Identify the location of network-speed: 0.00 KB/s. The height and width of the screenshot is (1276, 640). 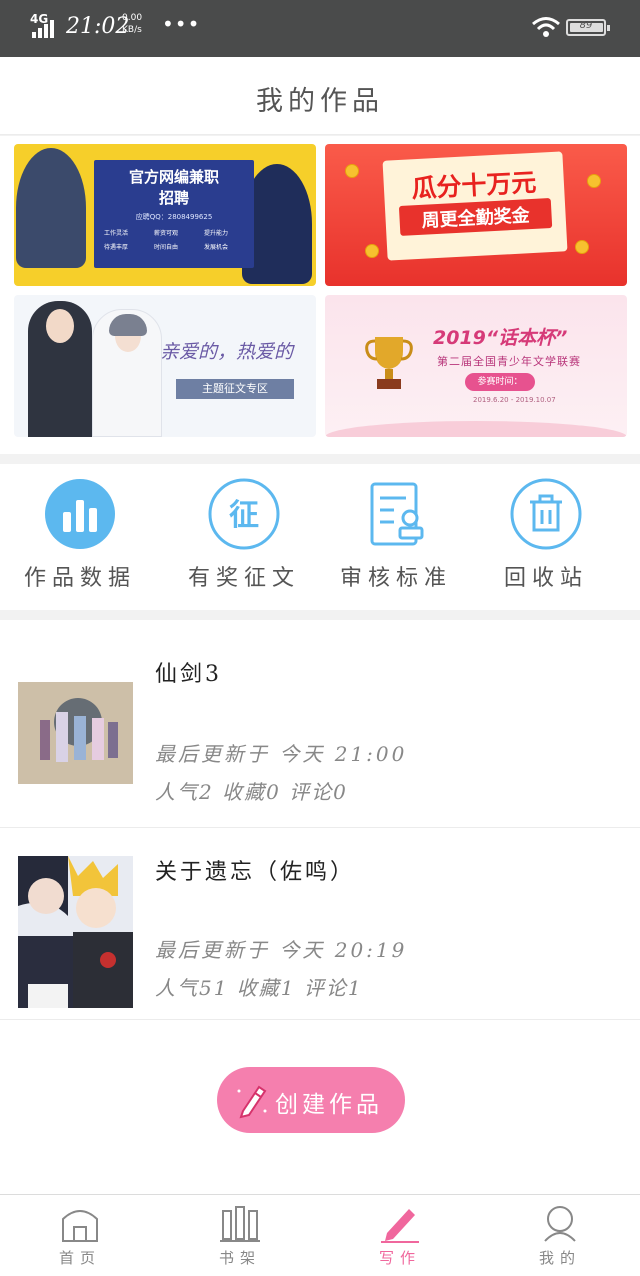
(132, 24).